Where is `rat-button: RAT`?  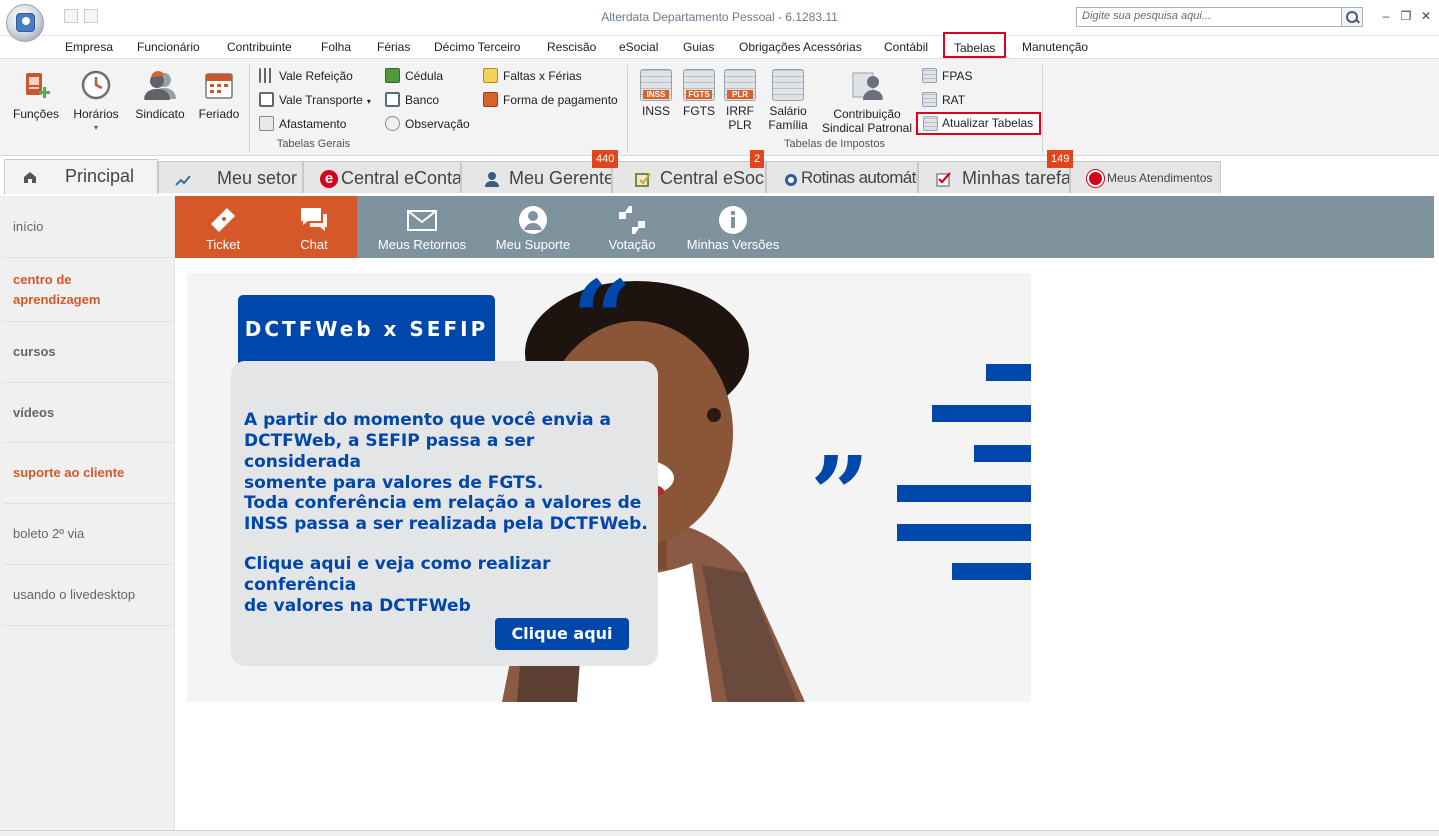
rat-button: RAT is located at coordinates (943, 100).